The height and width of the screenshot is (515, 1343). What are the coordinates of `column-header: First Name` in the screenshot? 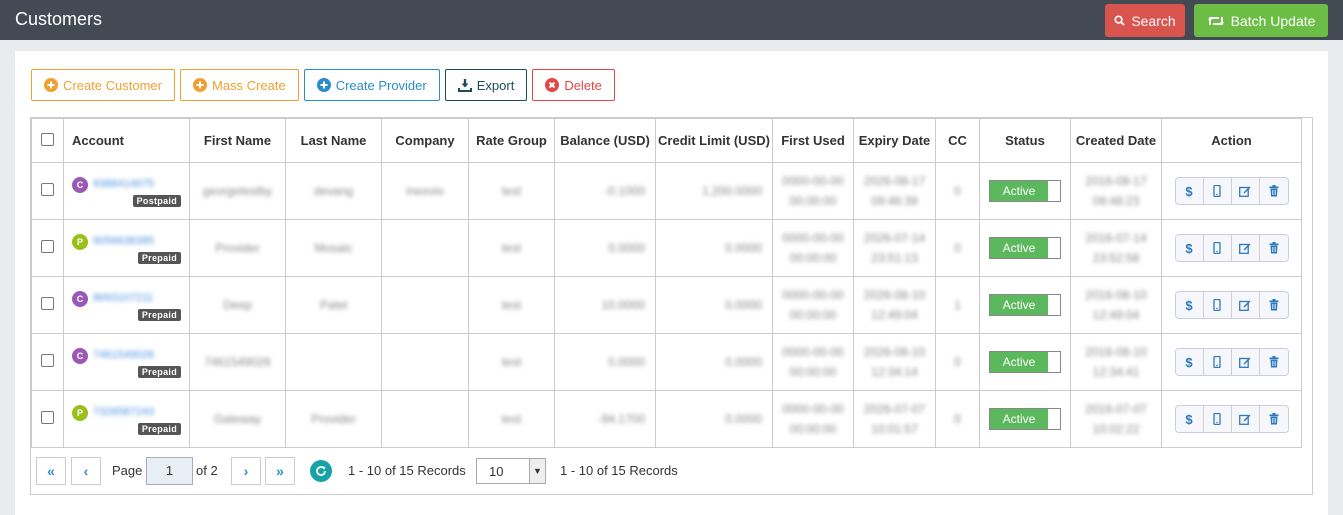 It's located at (237, 140).